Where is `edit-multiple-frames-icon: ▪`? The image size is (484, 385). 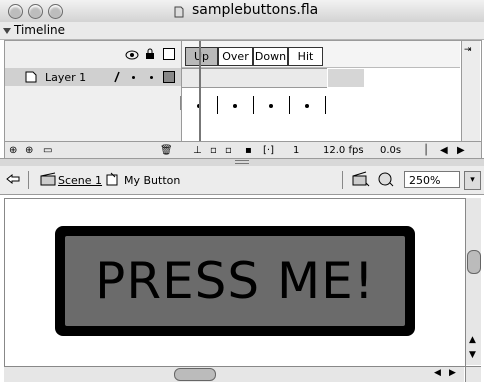 edit-multiple-frames-icon: ▪ is located at coordinates (248, 150).